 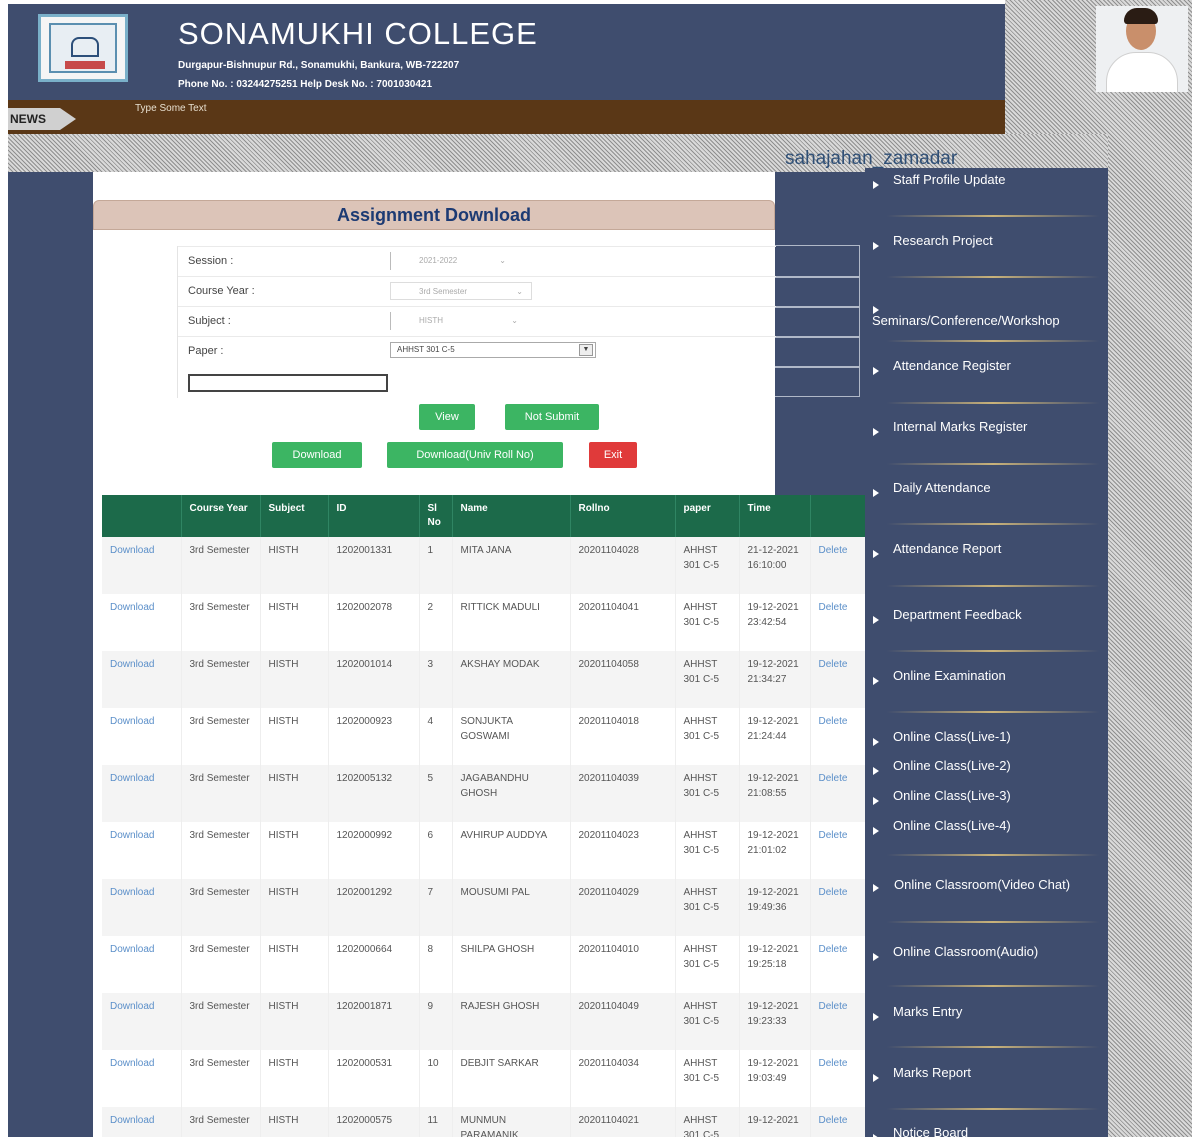 I want to click on time-cell: 19-12-2021 19:49:36, so click(x=775, y=907).